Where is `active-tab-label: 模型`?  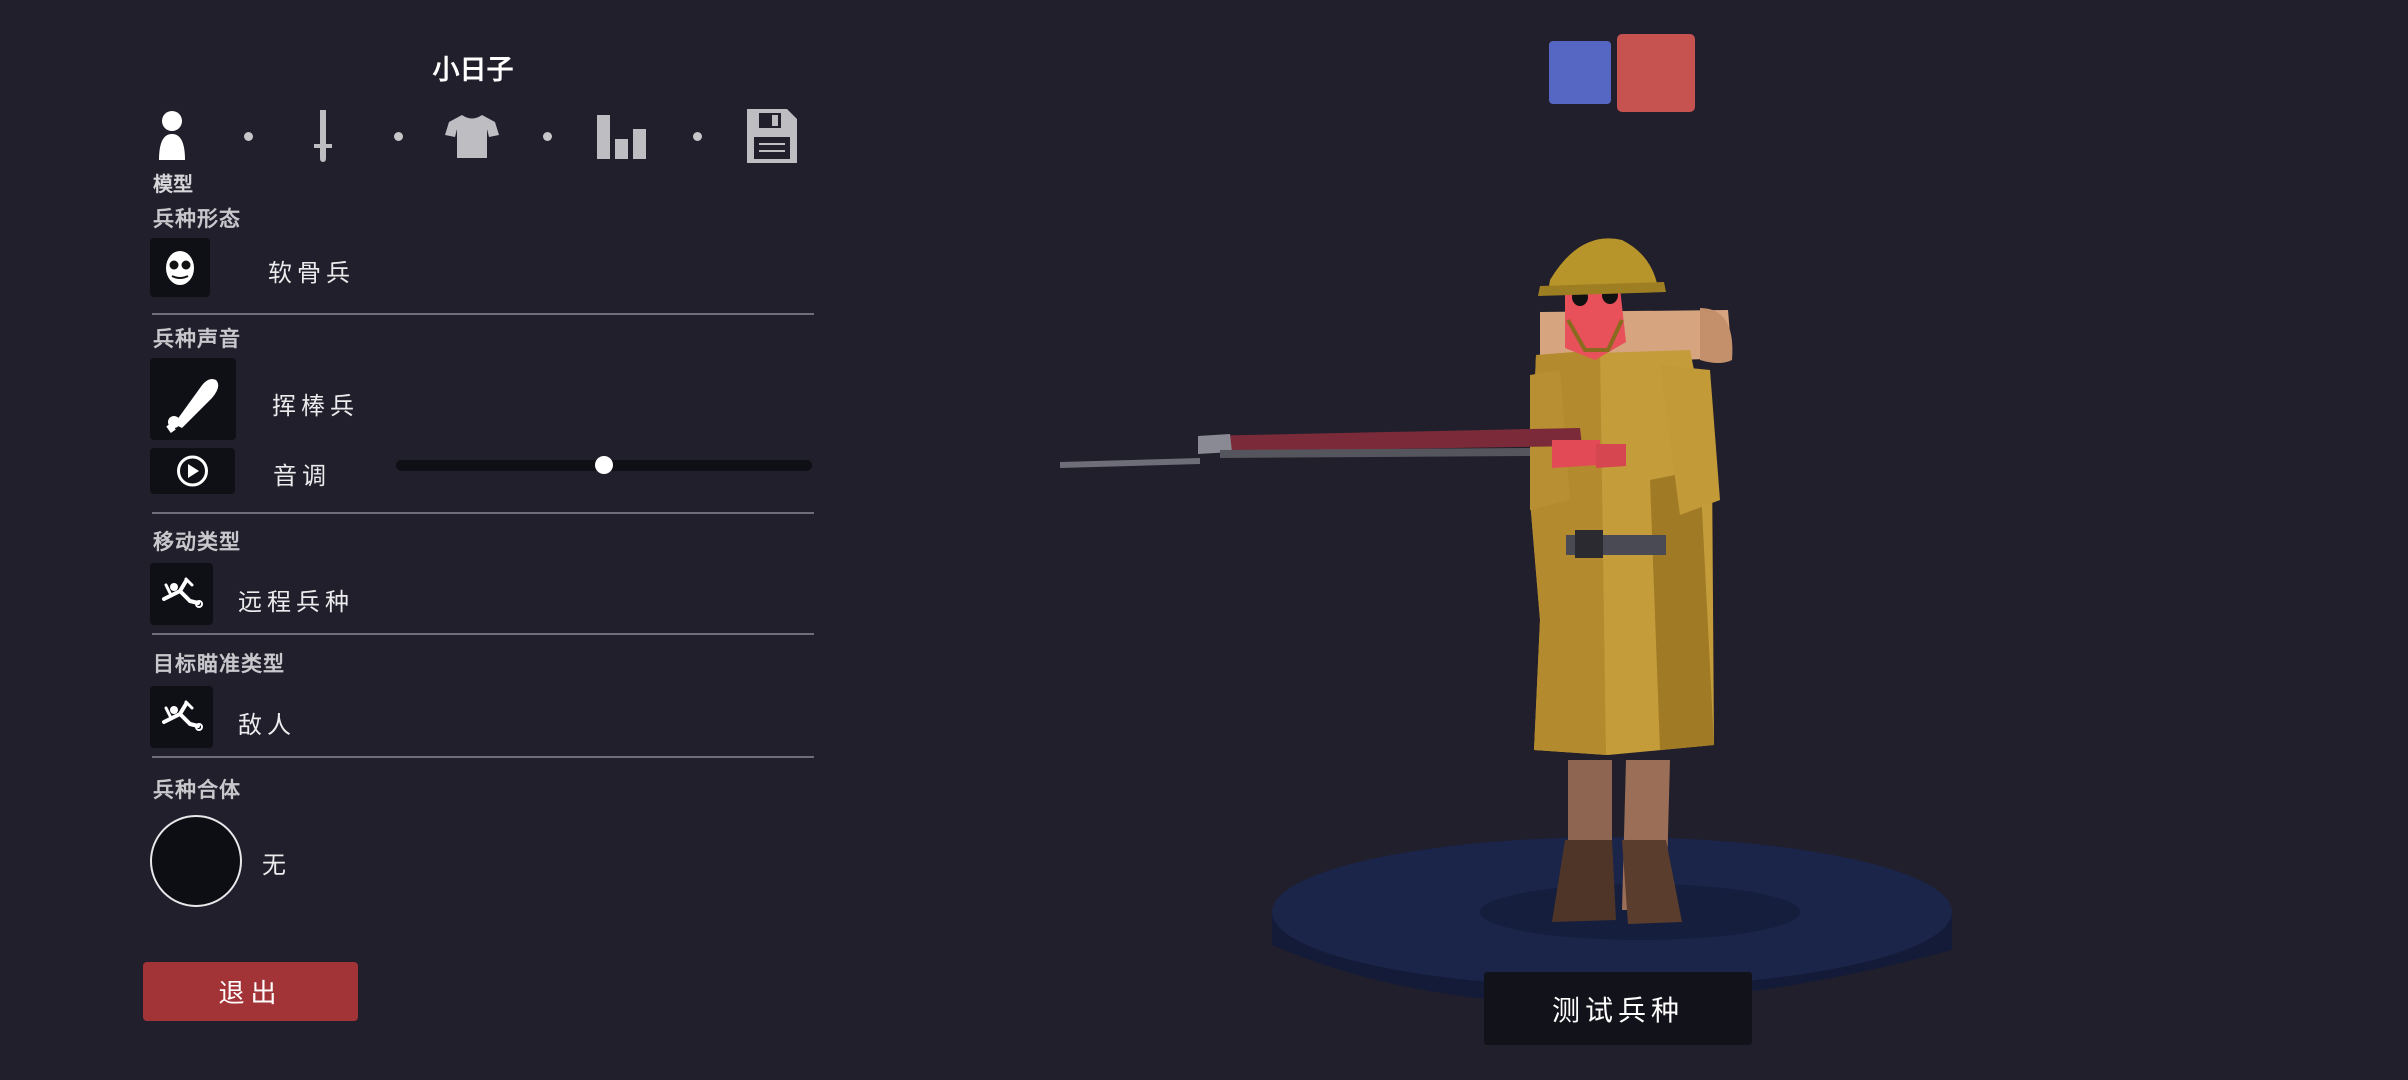
active-tab-label: 模型 is located at coordinates (173, 184).